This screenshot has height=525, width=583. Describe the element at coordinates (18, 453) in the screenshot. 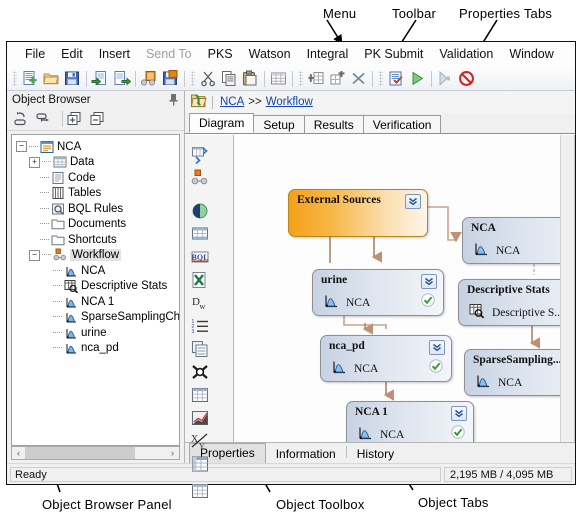

I see `scroll-left-arrow: ‹` at that location.